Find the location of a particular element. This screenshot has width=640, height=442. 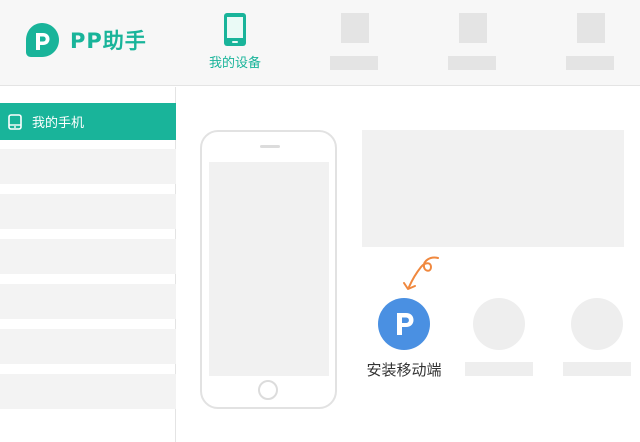

tab-my-devices: 我的设备 is located at coordinates (238, 43).